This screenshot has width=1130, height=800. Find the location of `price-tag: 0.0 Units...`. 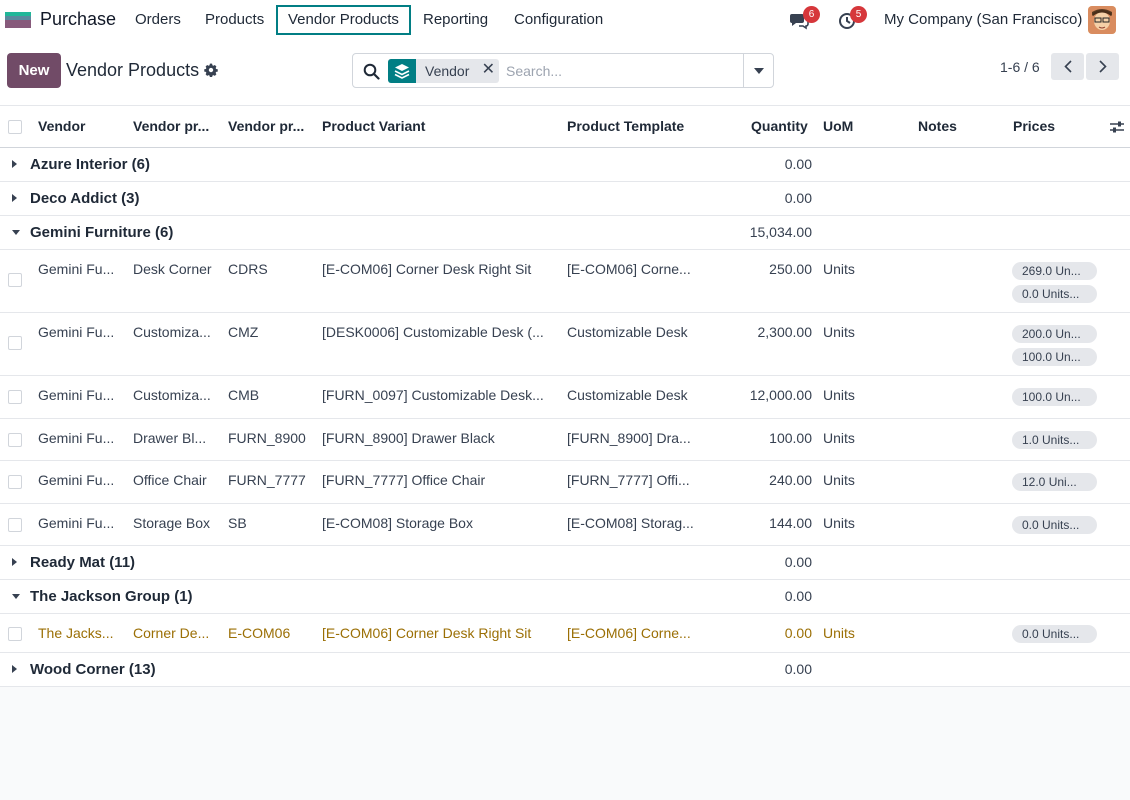

price-tag: 0.0 Units... is located at coordinates (1054, 525).